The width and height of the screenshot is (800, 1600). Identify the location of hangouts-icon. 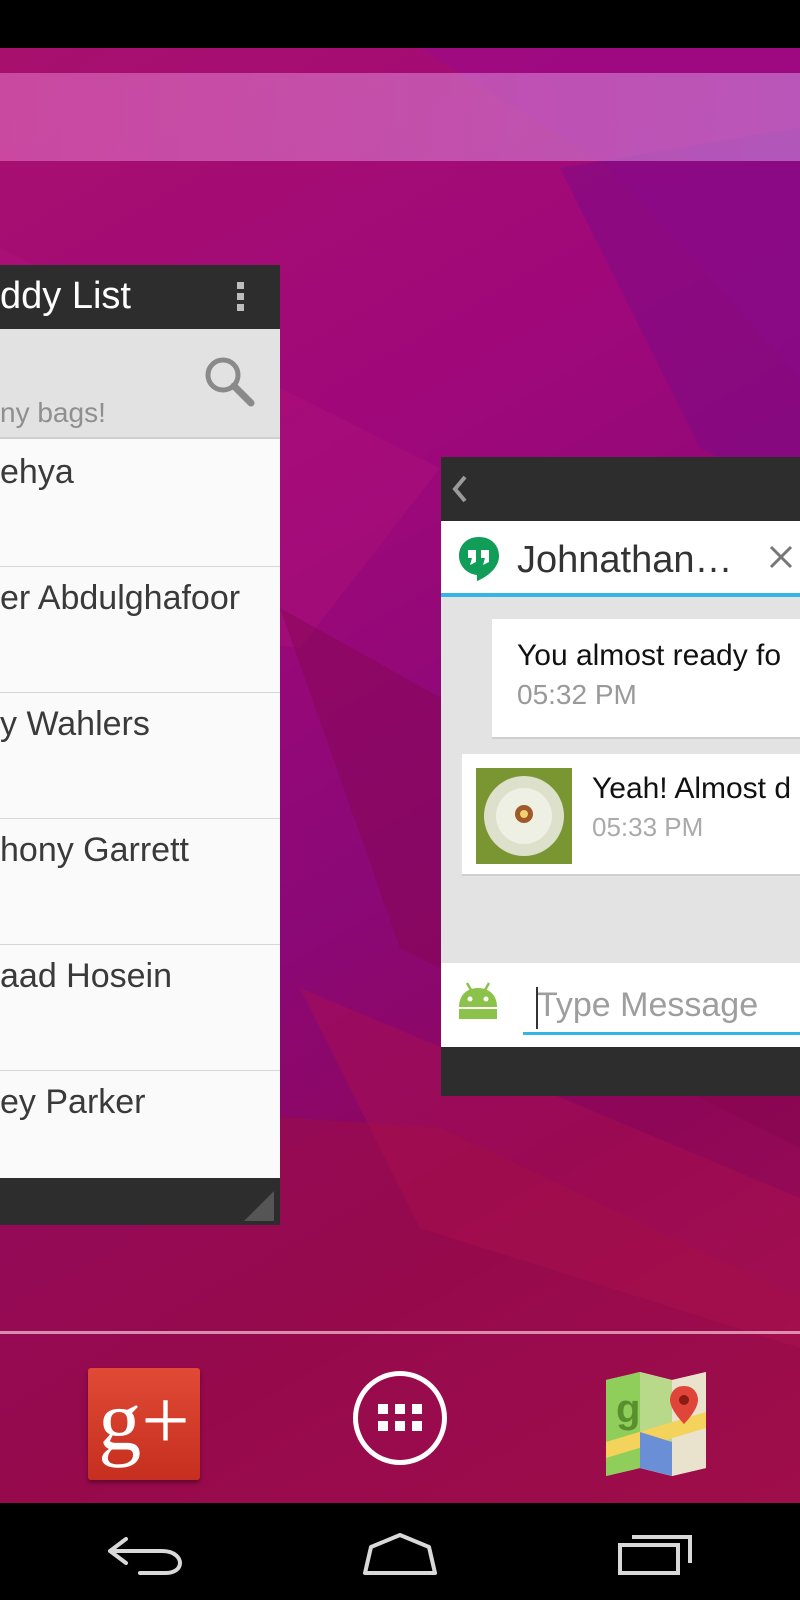
(479, 559).